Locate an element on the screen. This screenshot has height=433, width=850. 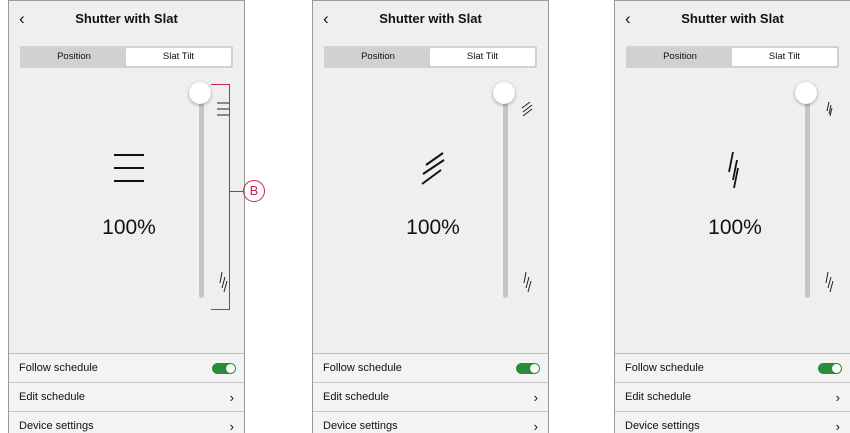
slat-tilted-icon is located at coordinates (433, 168).